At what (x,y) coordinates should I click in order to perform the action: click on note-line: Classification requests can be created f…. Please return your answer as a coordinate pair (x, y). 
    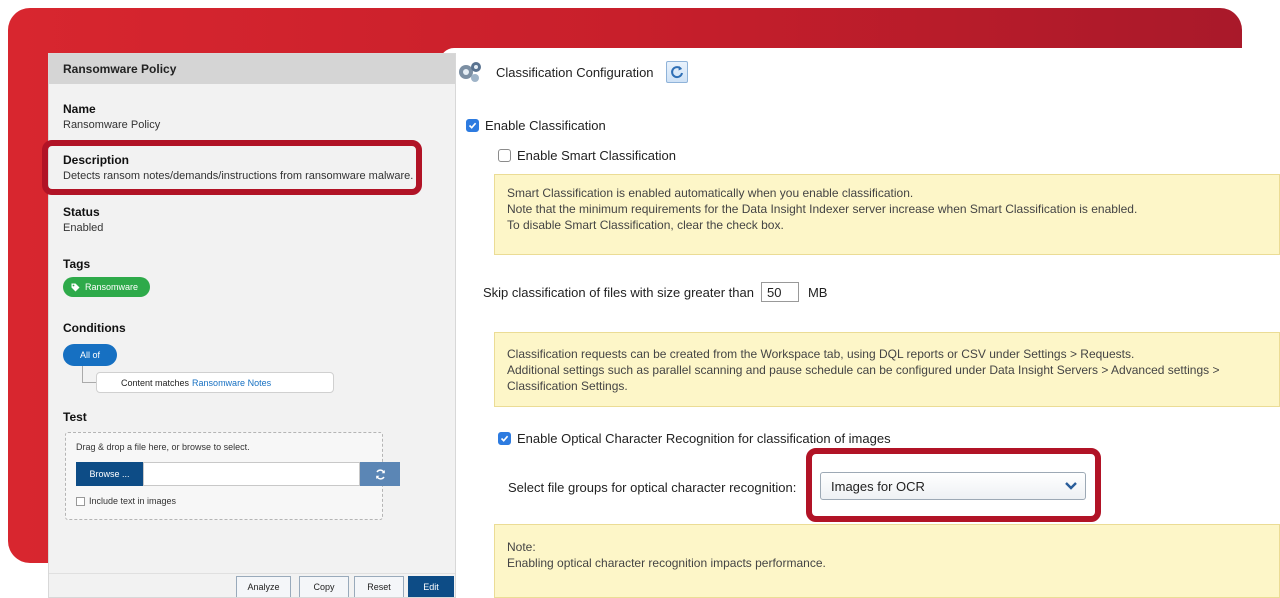
    Looking at the image, I should click on (821, 354).